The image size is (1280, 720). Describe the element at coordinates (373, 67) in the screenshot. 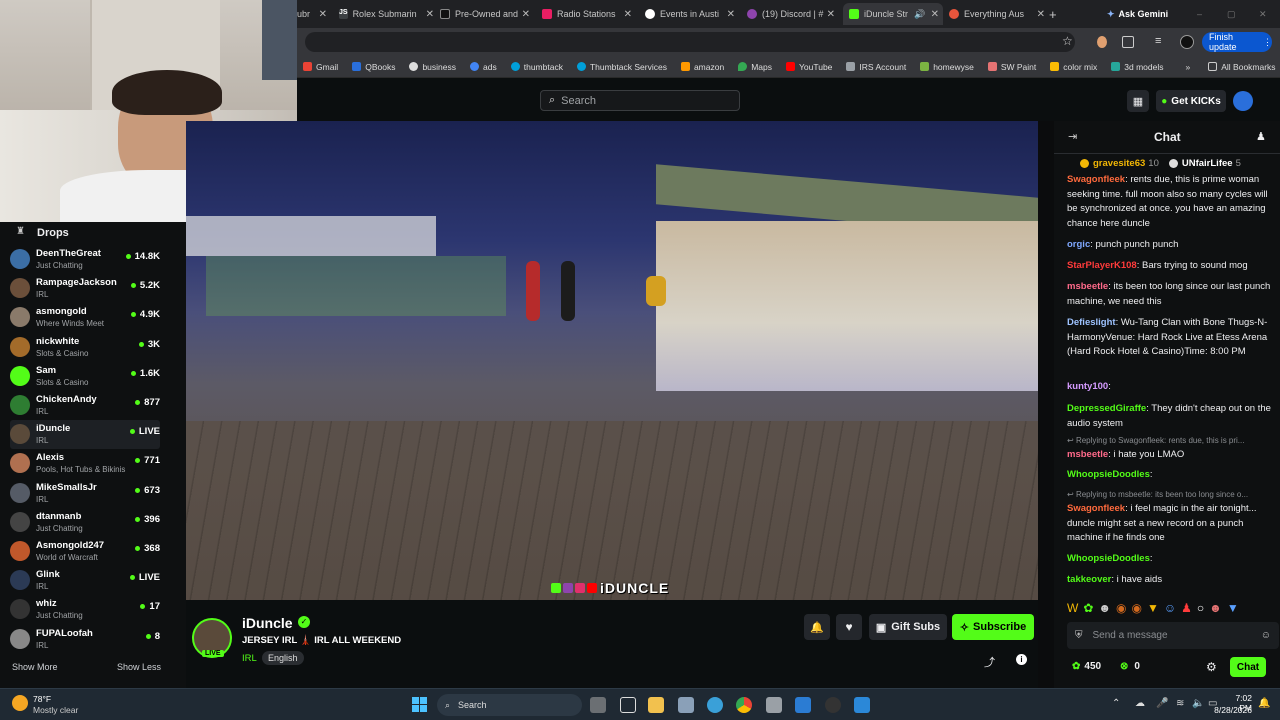

I see `bookmark: QBooks` at that location.